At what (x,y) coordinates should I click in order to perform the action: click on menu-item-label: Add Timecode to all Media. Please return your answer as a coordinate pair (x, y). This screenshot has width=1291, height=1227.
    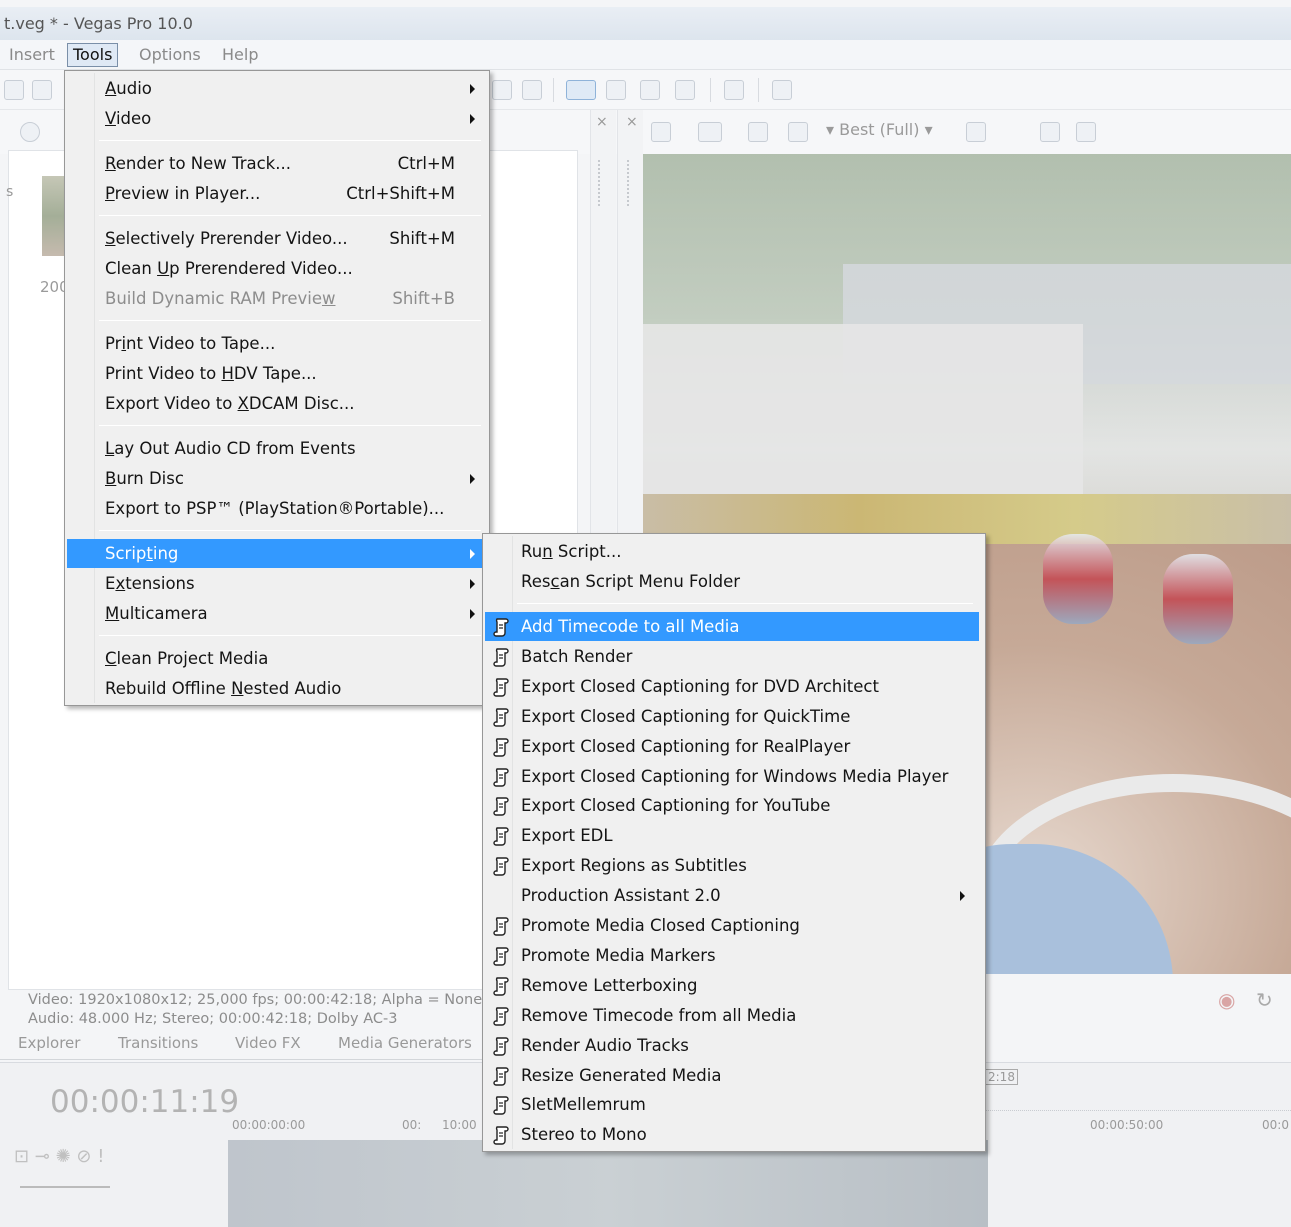
    Looking at the image, I should click on (630, 626).